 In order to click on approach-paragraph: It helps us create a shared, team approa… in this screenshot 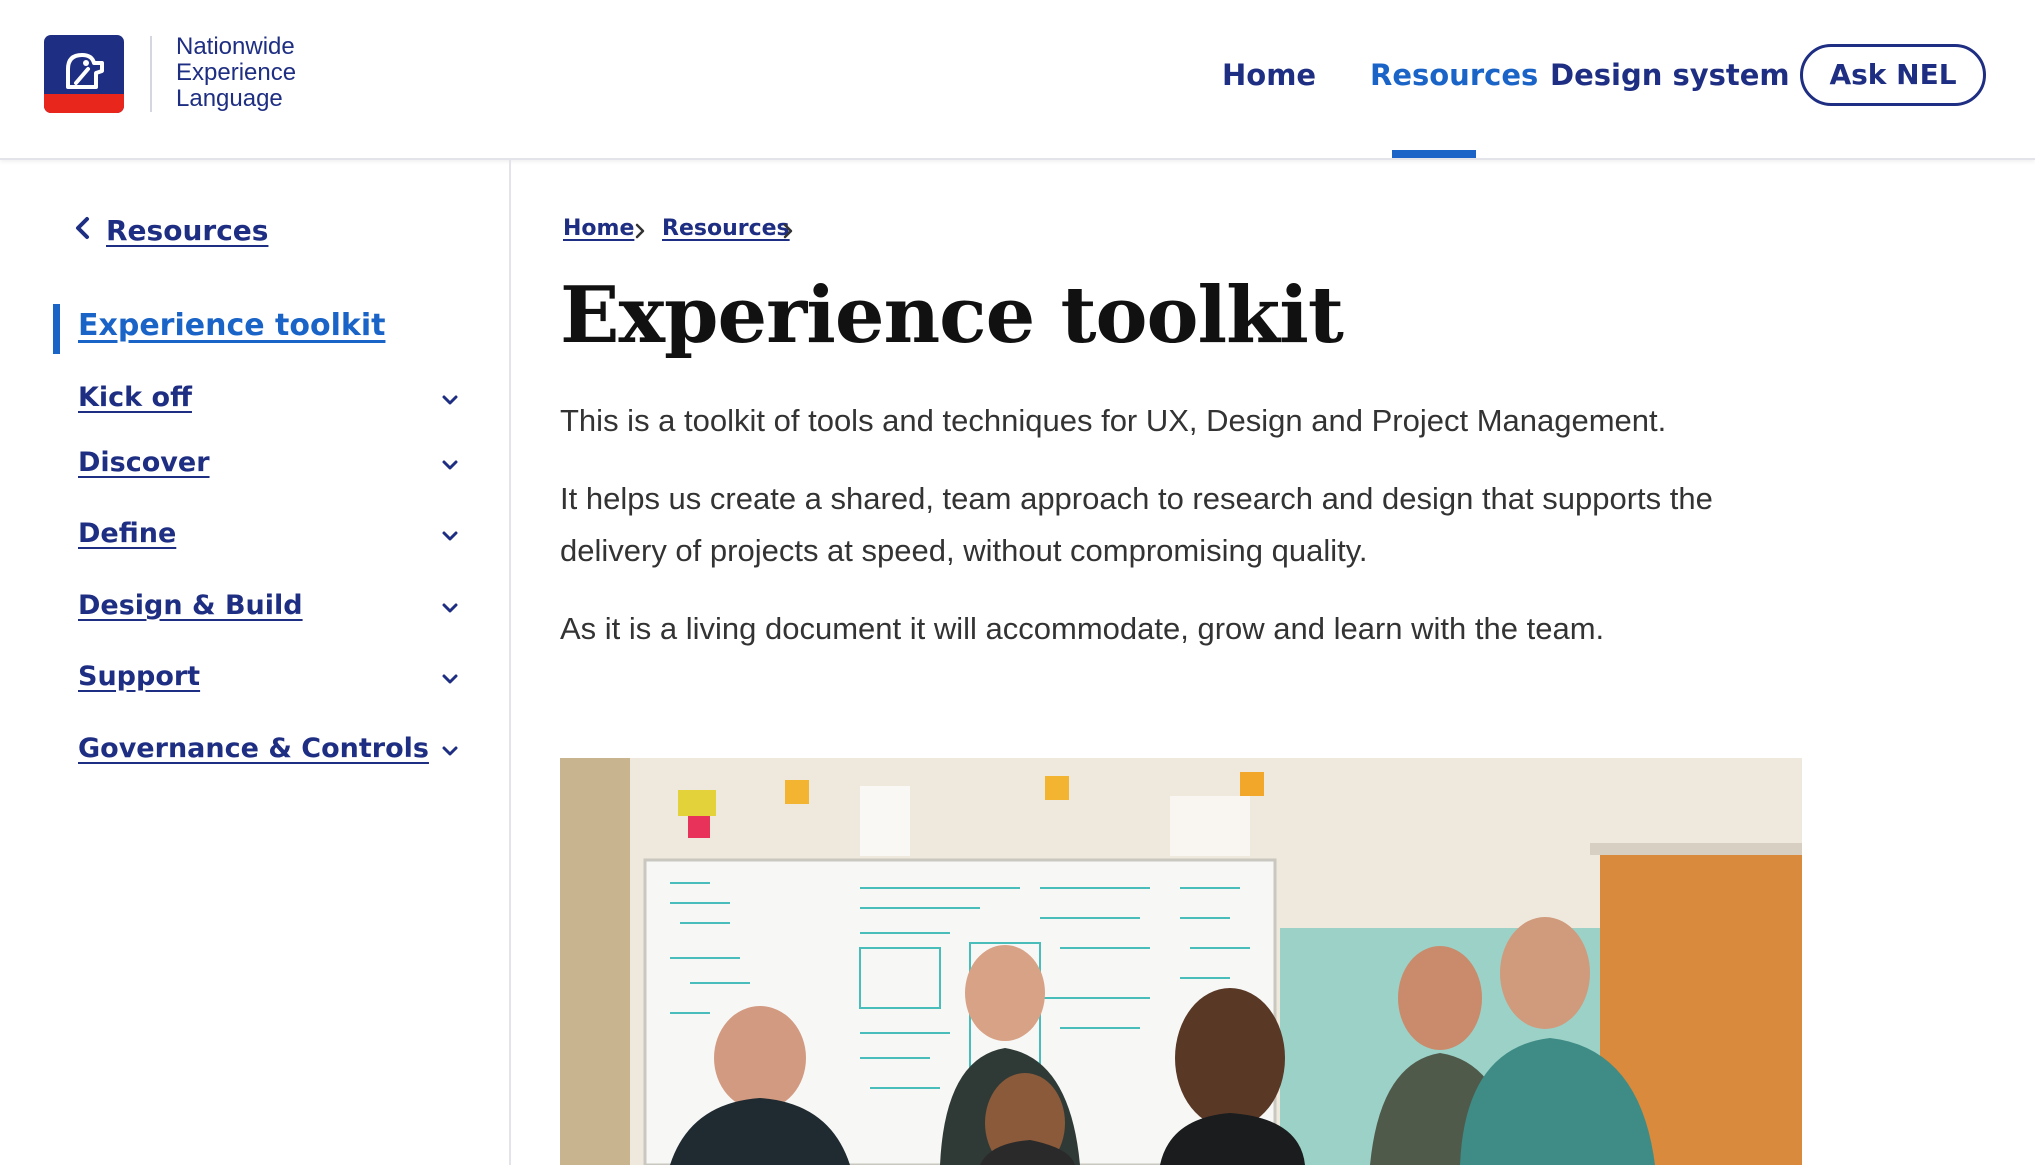, I will do `click(1136, 524)`.